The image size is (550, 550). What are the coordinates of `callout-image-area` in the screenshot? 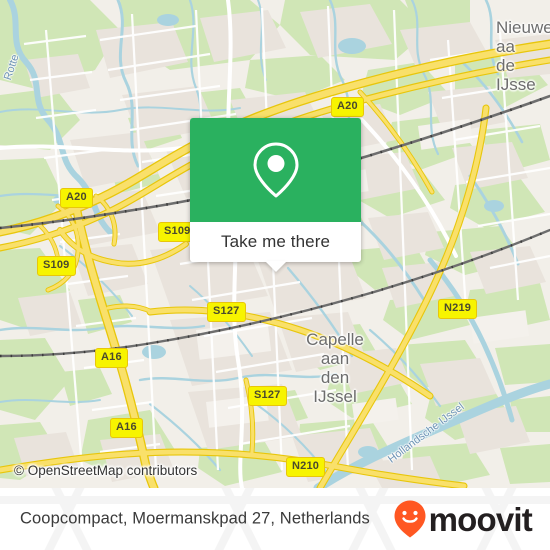 It's located at (275, 170).